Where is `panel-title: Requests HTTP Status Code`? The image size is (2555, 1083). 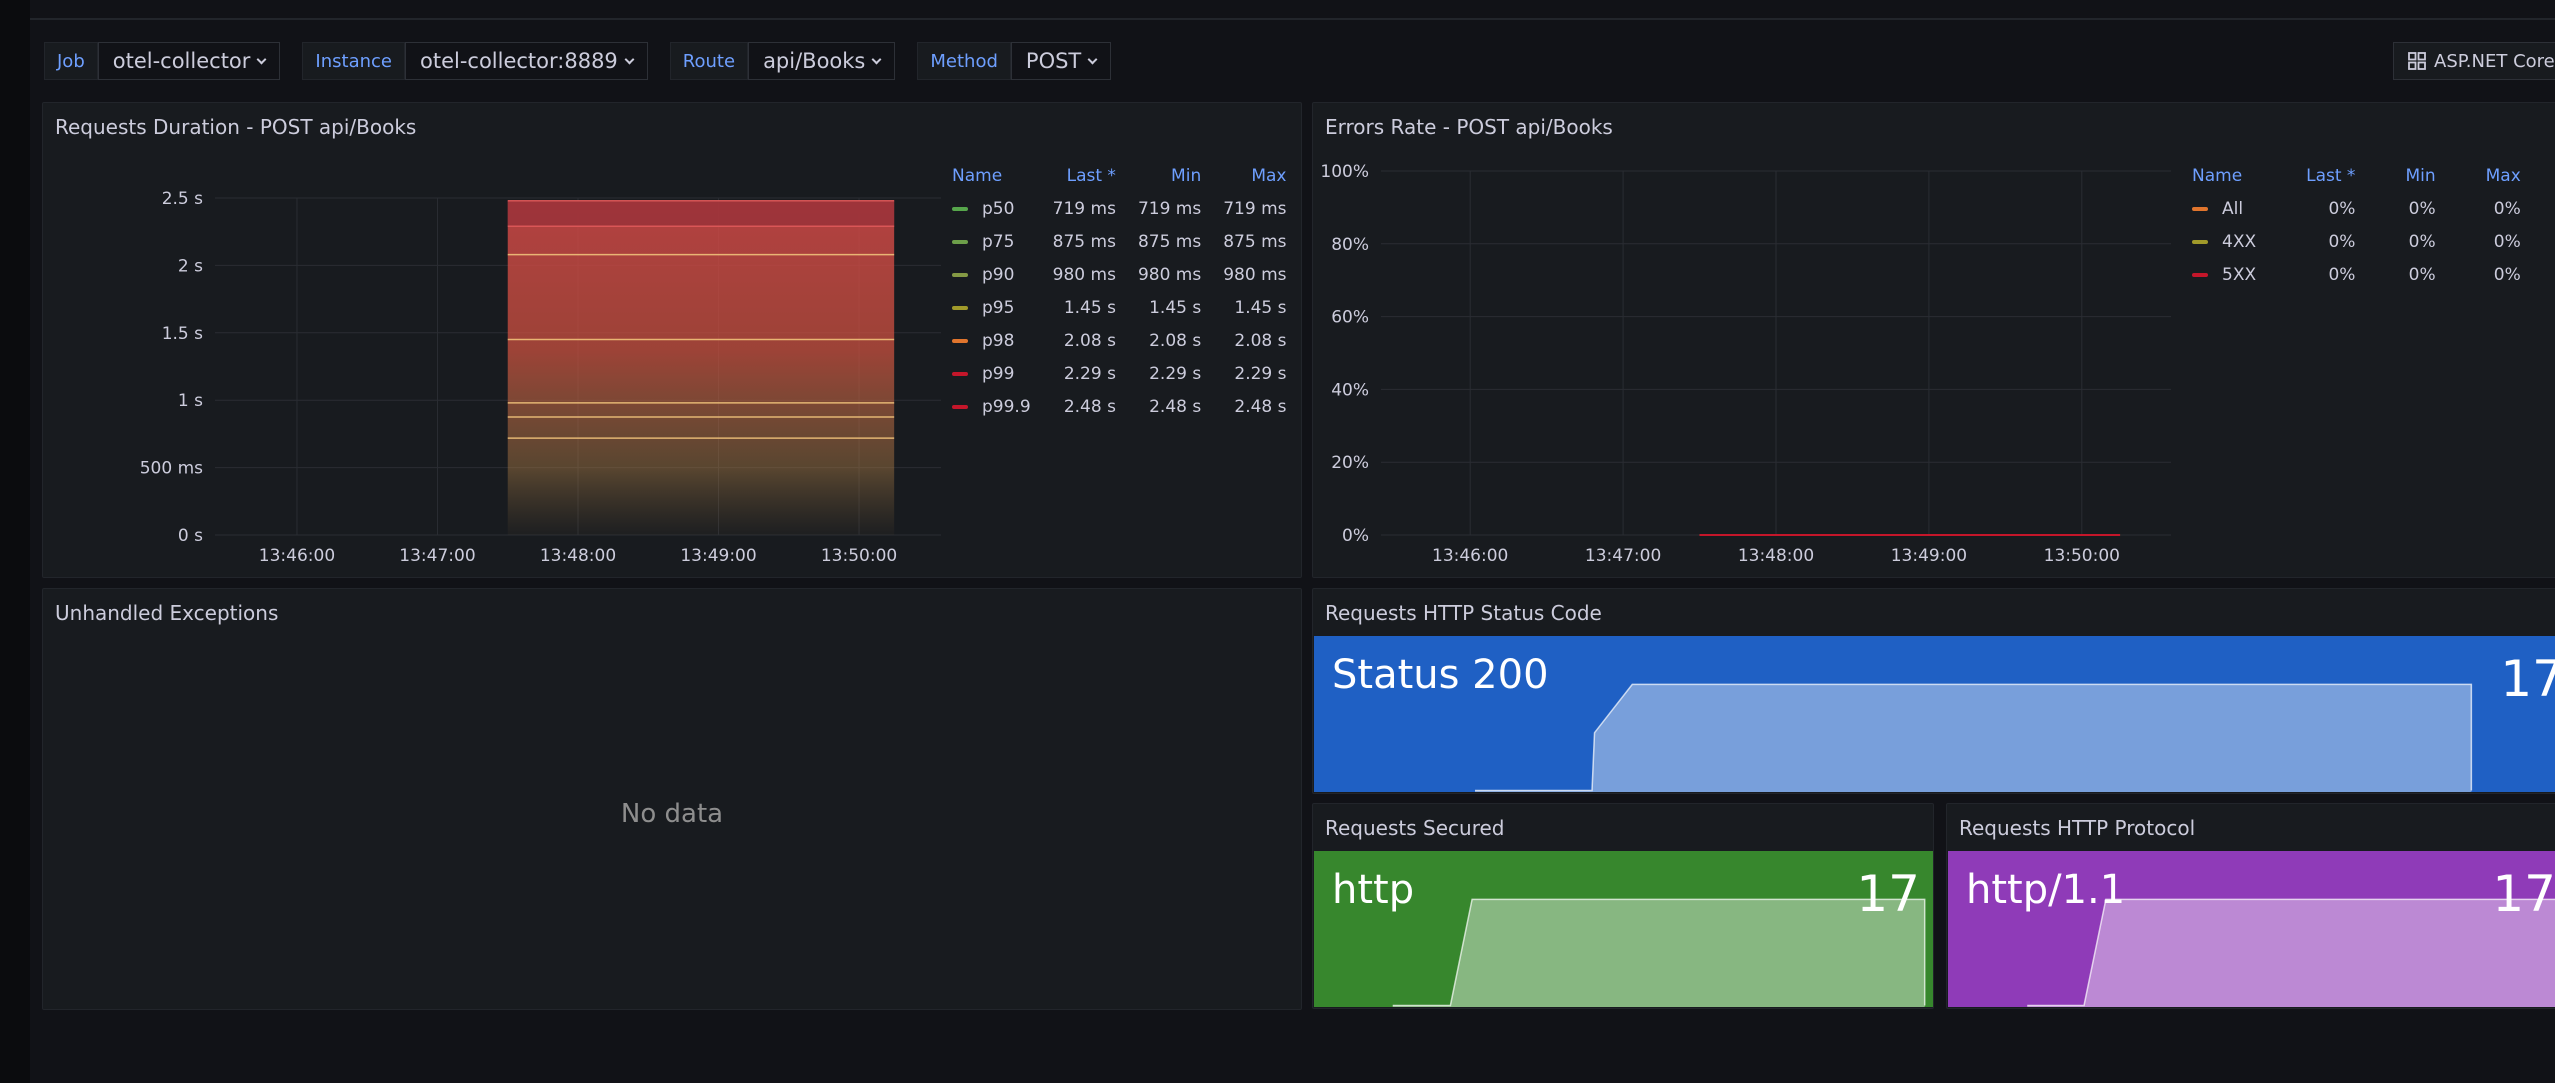
panel-title: Requests HTTP Status Code is located at coordinates (1463, 613).